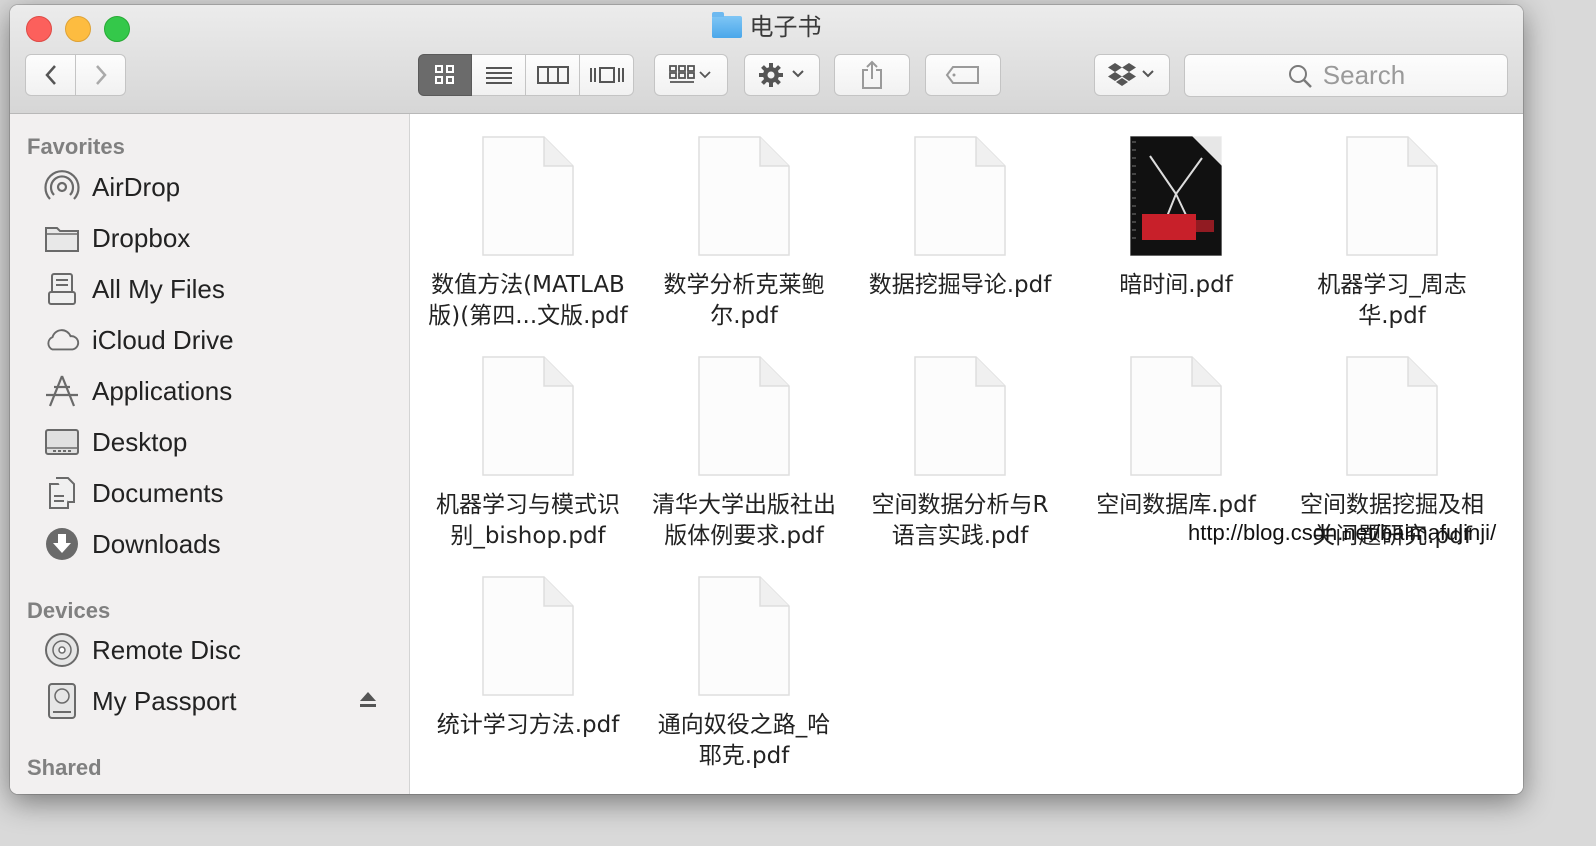  I want to click on share-icon, so click(872, 74).